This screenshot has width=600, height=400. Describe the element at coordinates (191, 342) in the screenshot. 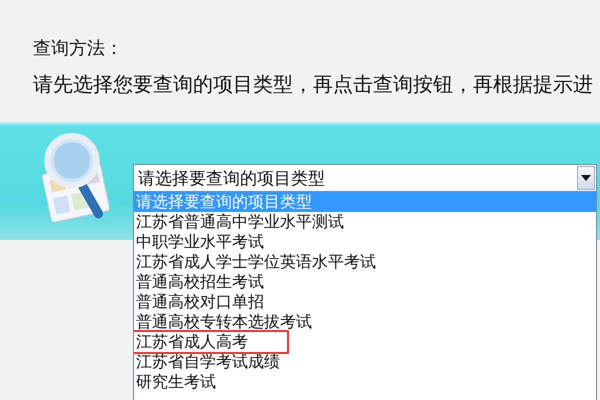

I see `dropdown-option: 江苏省成人高考` at that location.